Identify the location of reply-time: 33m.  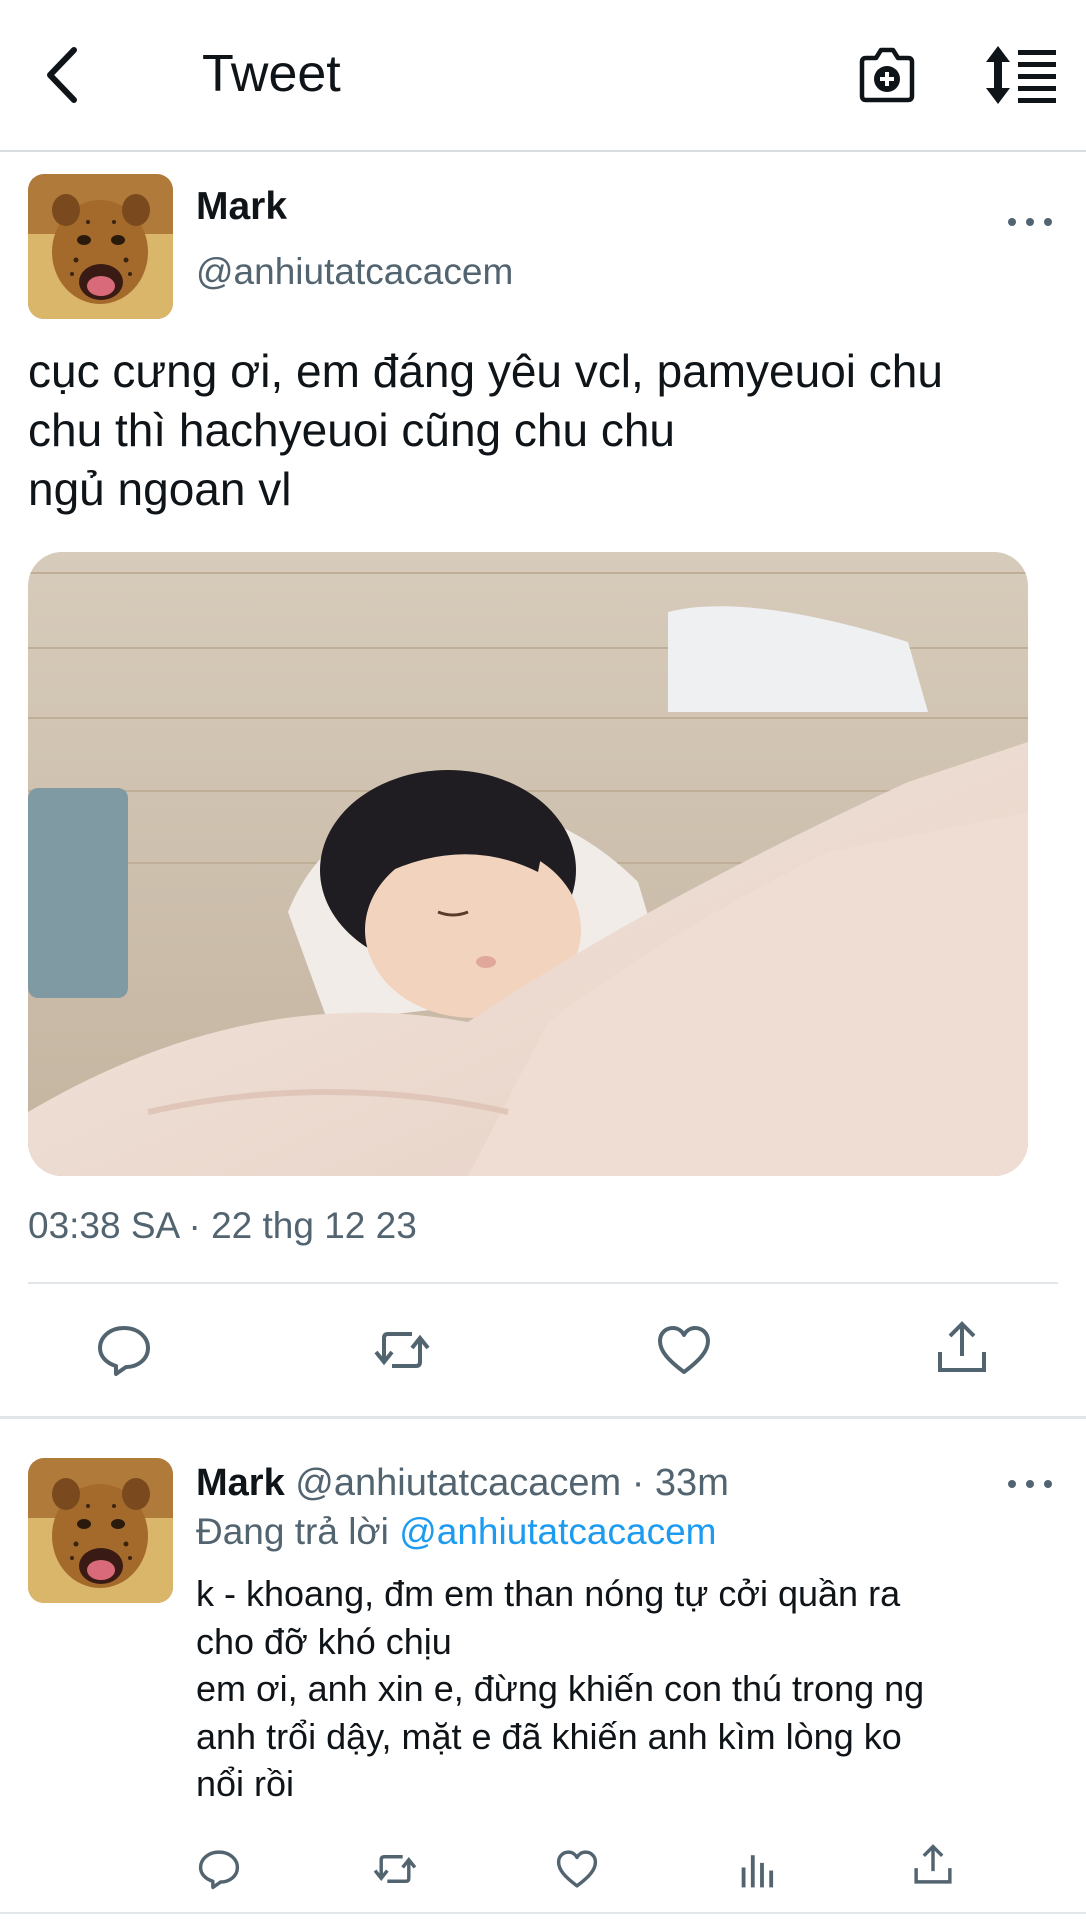
(691, 1483).